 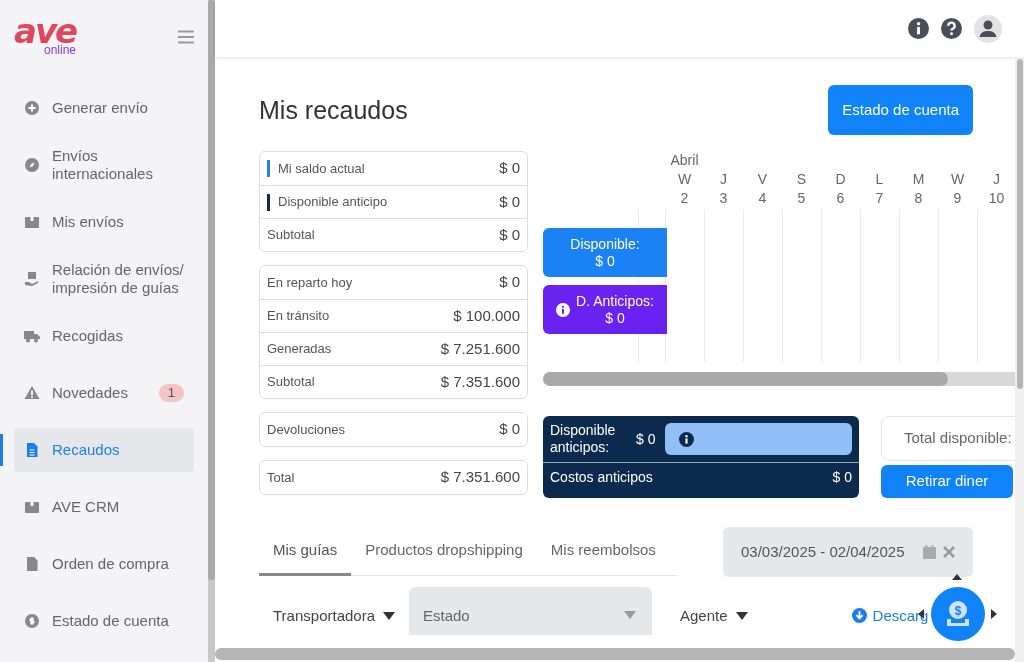 What do you see at coordinates (171, 393) in the screenshot?
I see `count-badge: 1` at bounding box center [171, 393].